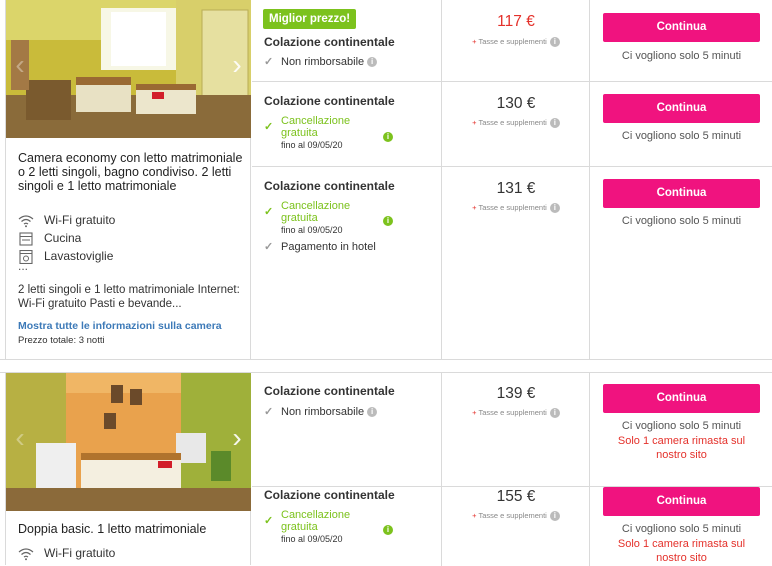 This screenshot has width=772, height=566. Describe the element at coordinates (79, 256) in the screenshot. I see `amenity-label: Lavastoviglie` at that location.